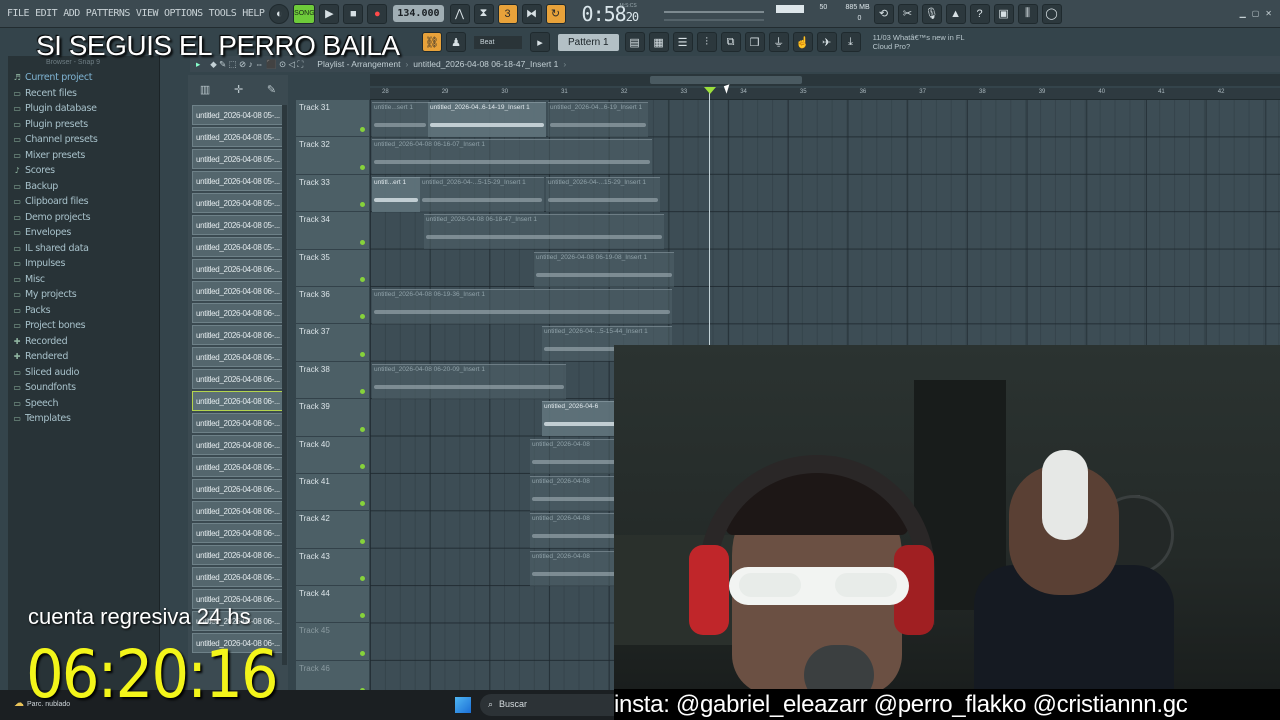  Describe the element at coordinates (353, 13) in the screenshot. I see `stop-button: ■` at that location.